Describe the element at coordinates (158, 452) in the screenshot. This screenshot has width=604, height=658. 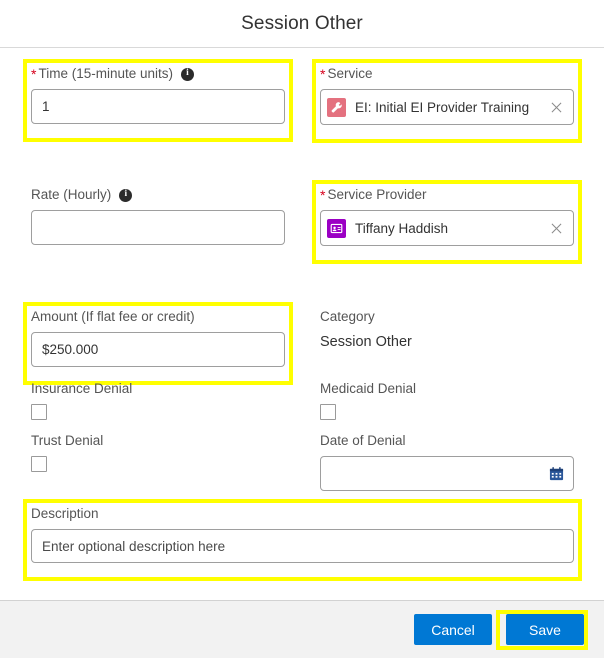
I see `field-trust-denial: Trust Denial` at that location.